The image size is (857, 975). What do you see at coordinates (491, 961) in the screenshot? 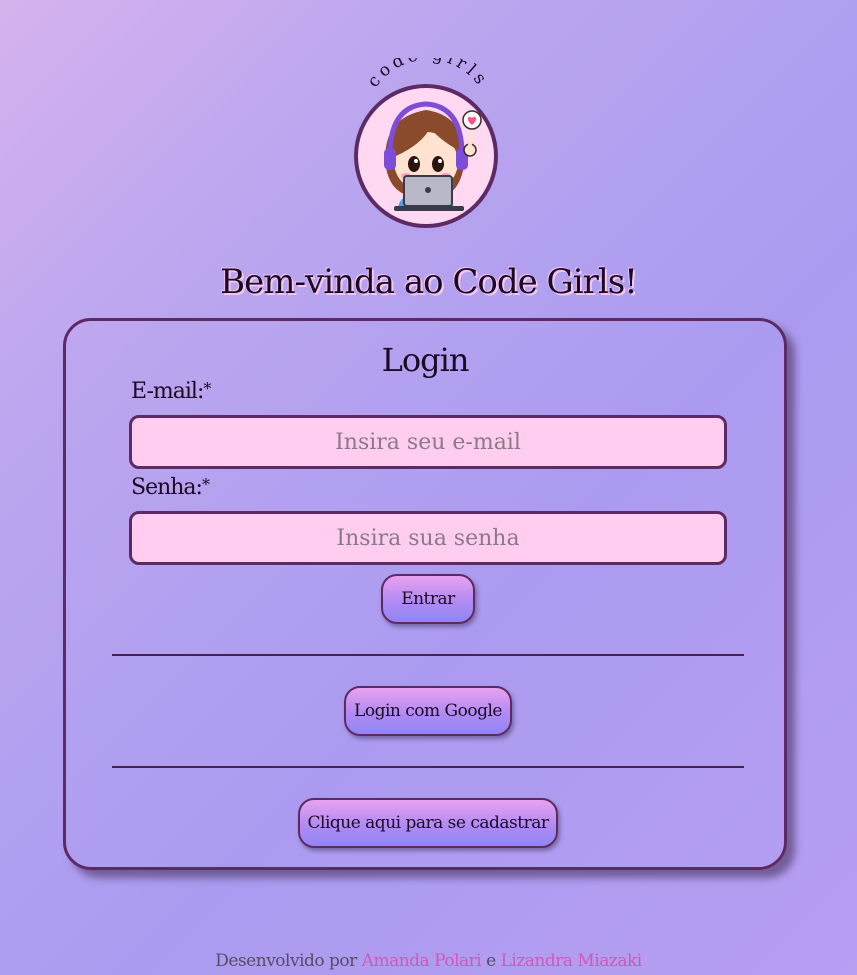
I see `footer-joiner: e` at bounding box center [491, 961].